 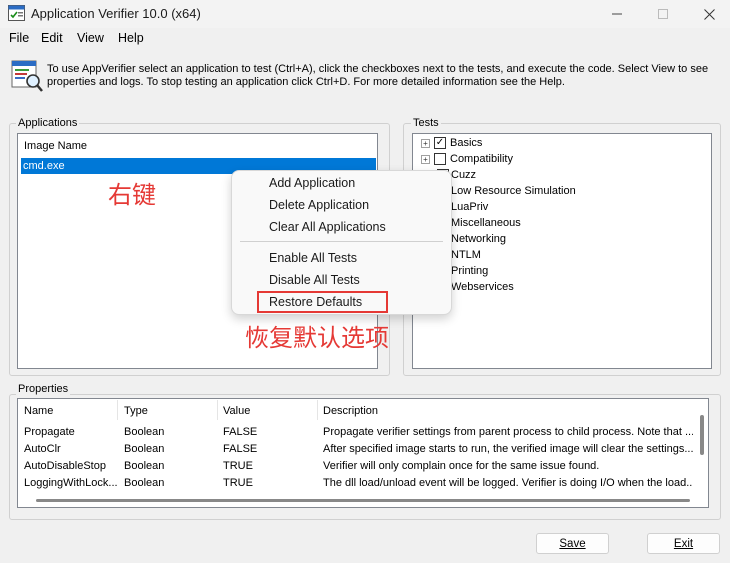 What do you see at coordinates (42, 449) in the screenshot?
I see `property-name: AutoClr` at bounding box center [42, 449].